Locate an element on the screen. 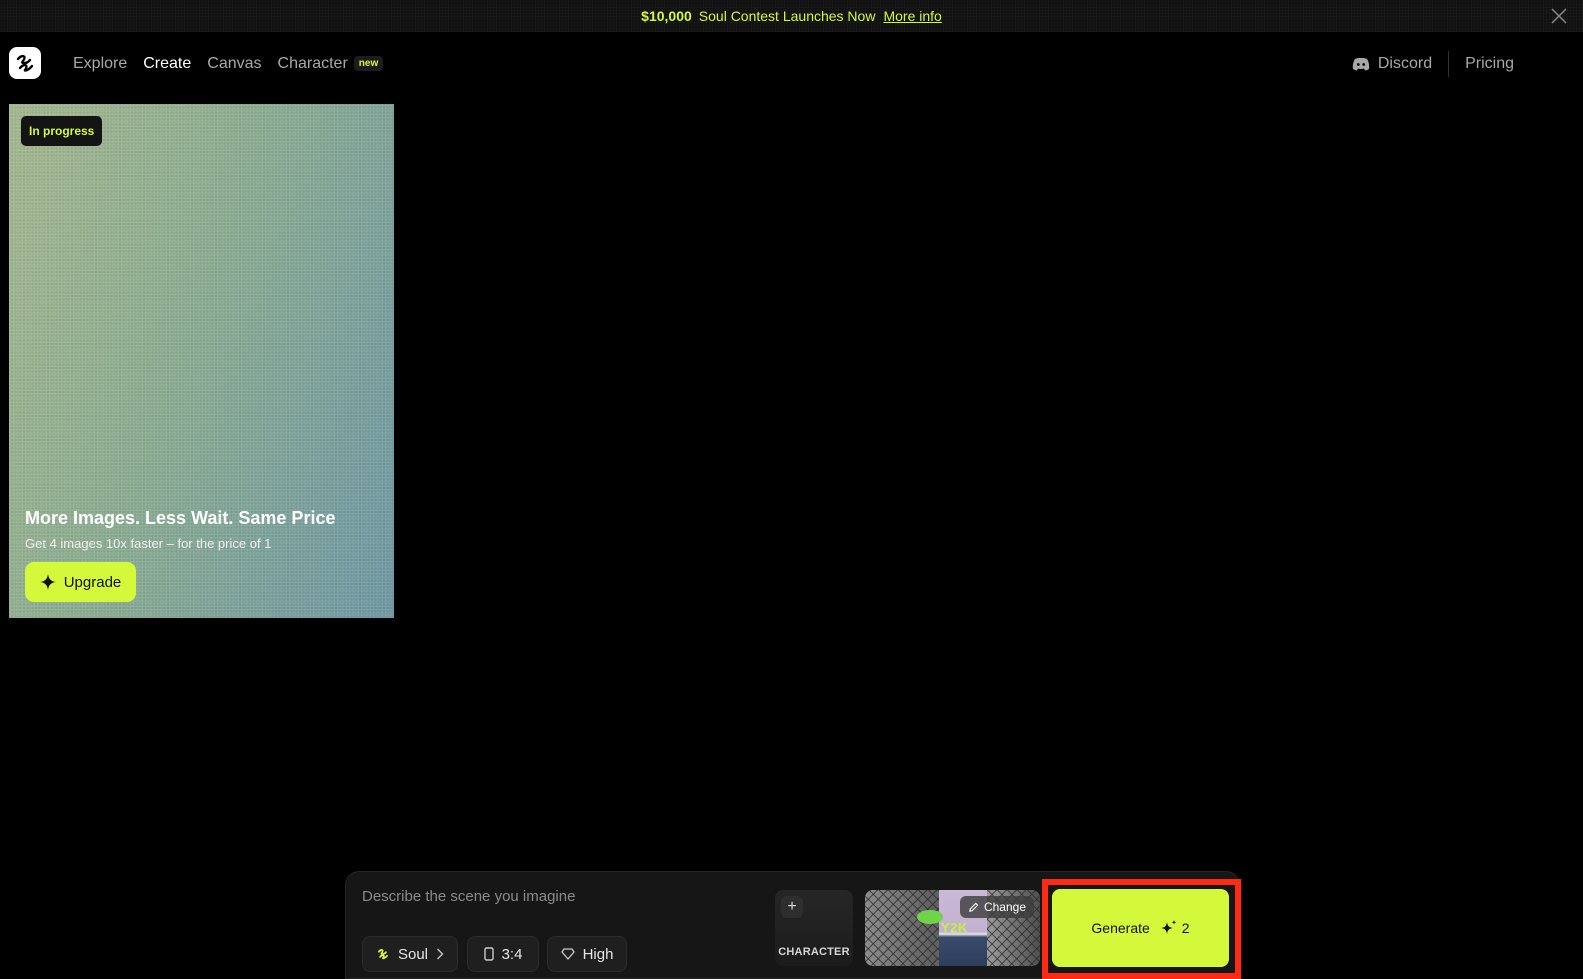 This screenshot has height=979, width=1583. generate-button: Generate 2 is located at coordinates (1140, 928).